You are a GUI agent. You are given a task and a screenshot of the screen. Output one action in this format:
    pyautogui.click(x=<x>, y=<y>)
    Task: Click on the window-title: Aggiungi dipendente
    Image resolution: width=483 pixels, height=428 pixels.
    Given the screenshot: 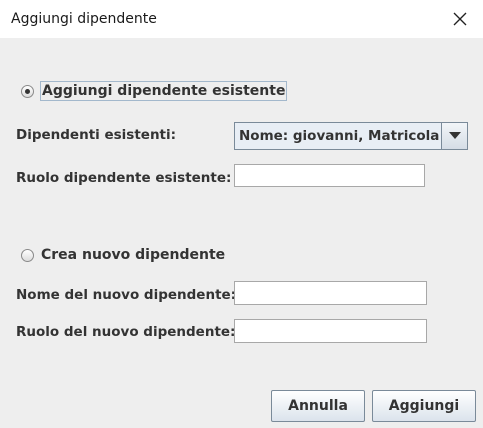 What is the action you would take?
    pyautogui.click(x=84, y=19)
    